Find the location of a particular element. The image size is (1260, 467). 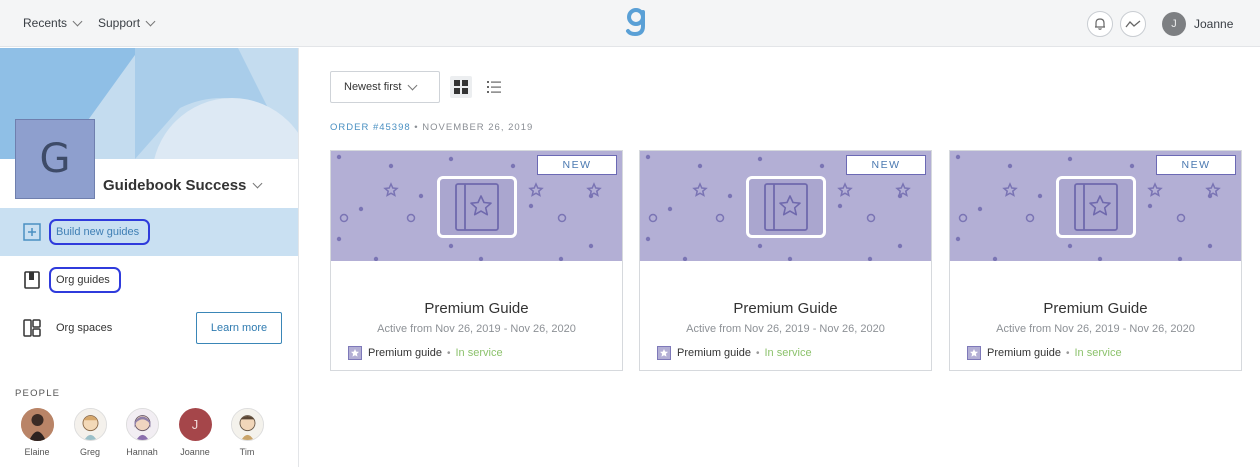

recents-dropdown: Recents is located at coordinates (53, 23).